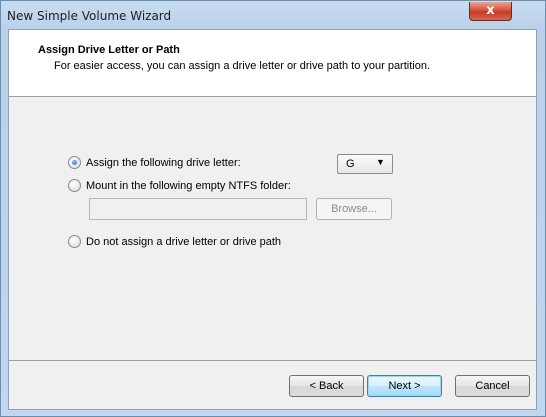 The width and height of the screenshot is (546, 417). What do you see at coordinates (198, 209) in the screenshot?
I see `folder-path-input` at bounding box center [198, 209].